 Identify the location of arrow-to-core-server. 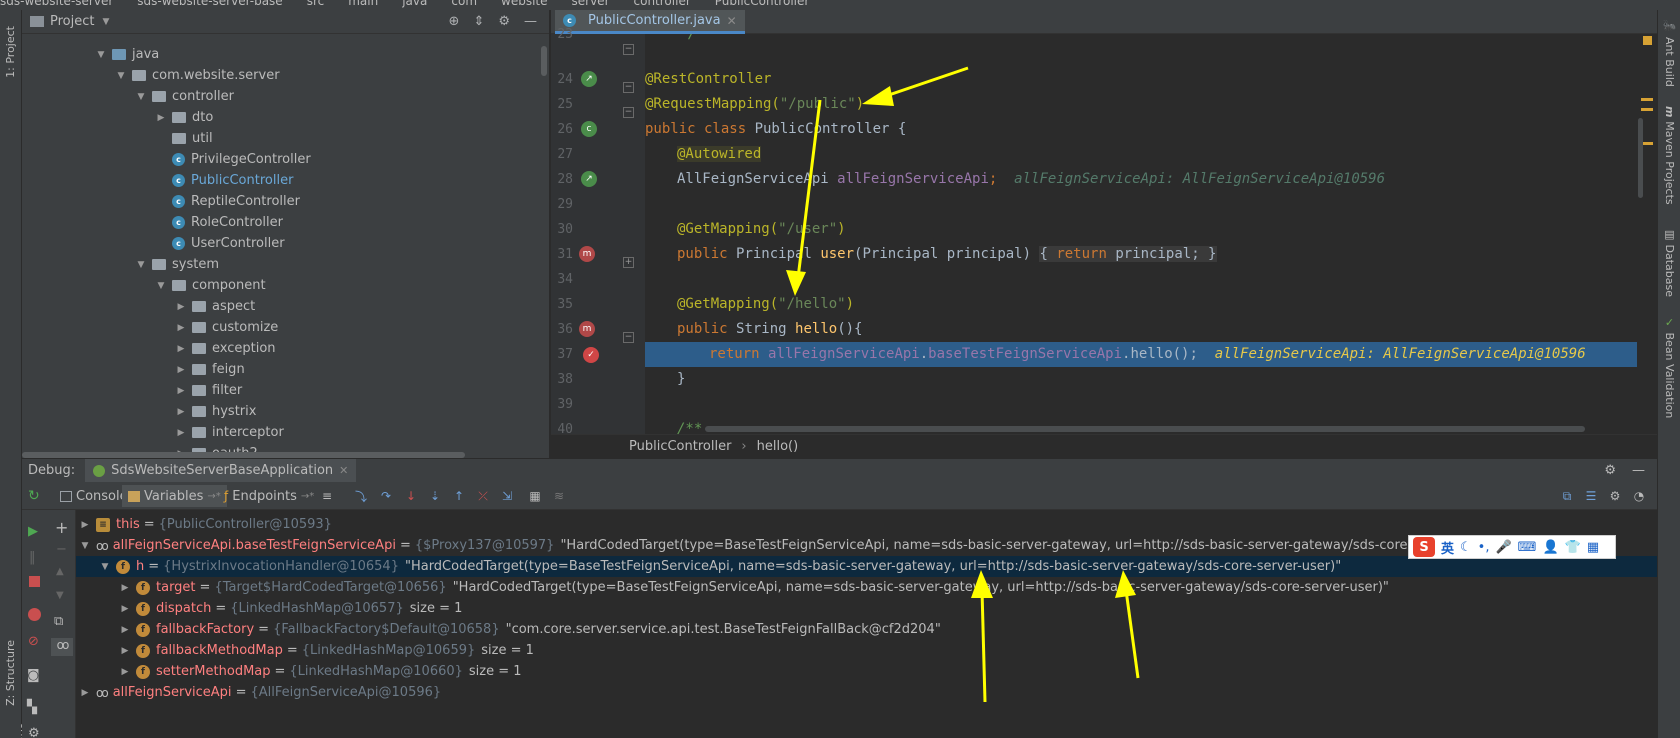
(1132, 634).